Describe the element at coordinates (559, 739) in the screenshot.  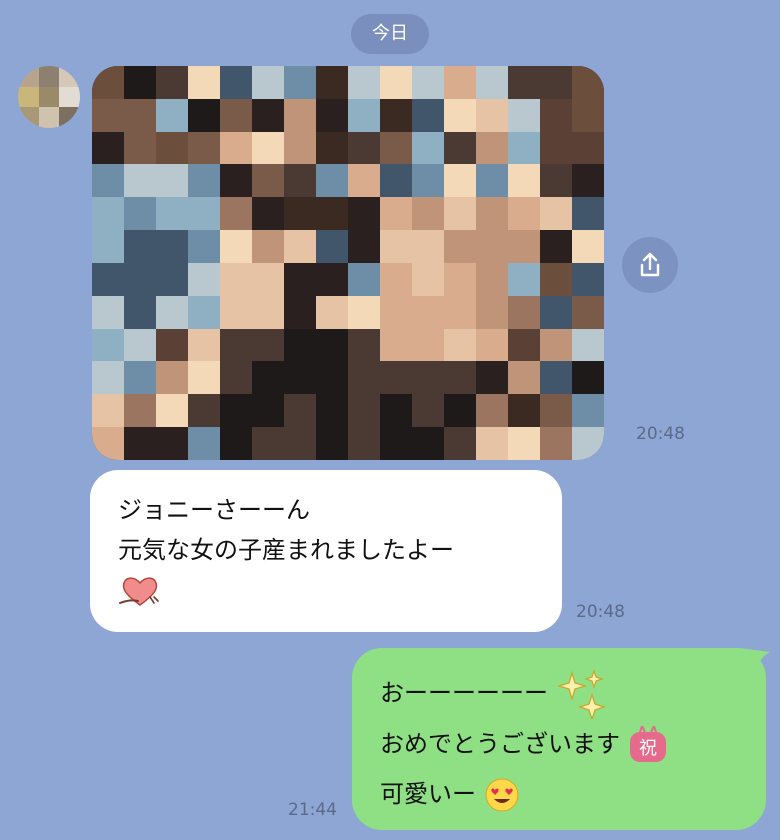
I see `outgoing-message-bubble: おーーーーーー おめでとうございます 祝 可愛いー` at that location.